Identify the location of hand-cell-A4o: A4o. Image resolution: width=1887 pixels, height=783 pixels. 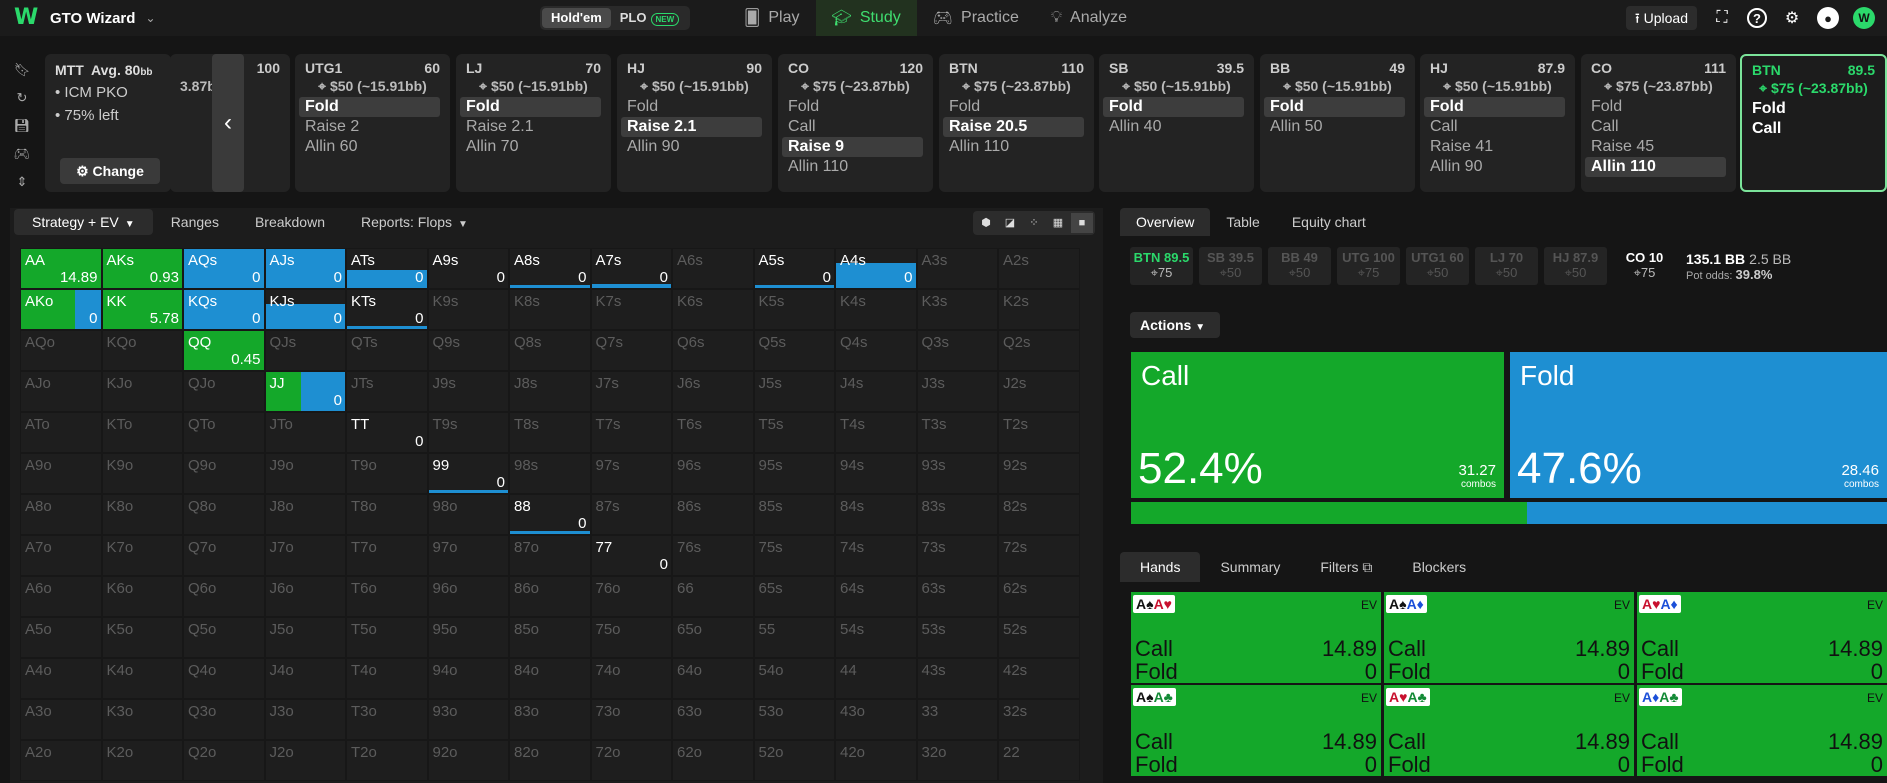
(61, 678).